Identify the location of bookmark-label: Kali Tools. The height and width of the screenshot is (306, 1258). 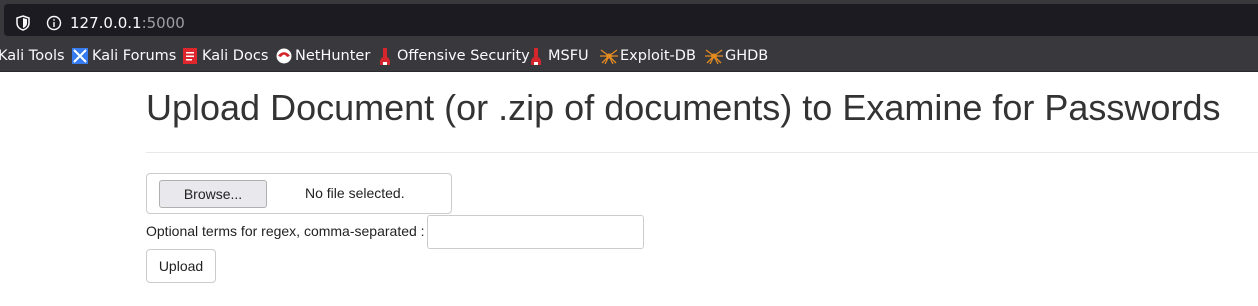
(32, 56).